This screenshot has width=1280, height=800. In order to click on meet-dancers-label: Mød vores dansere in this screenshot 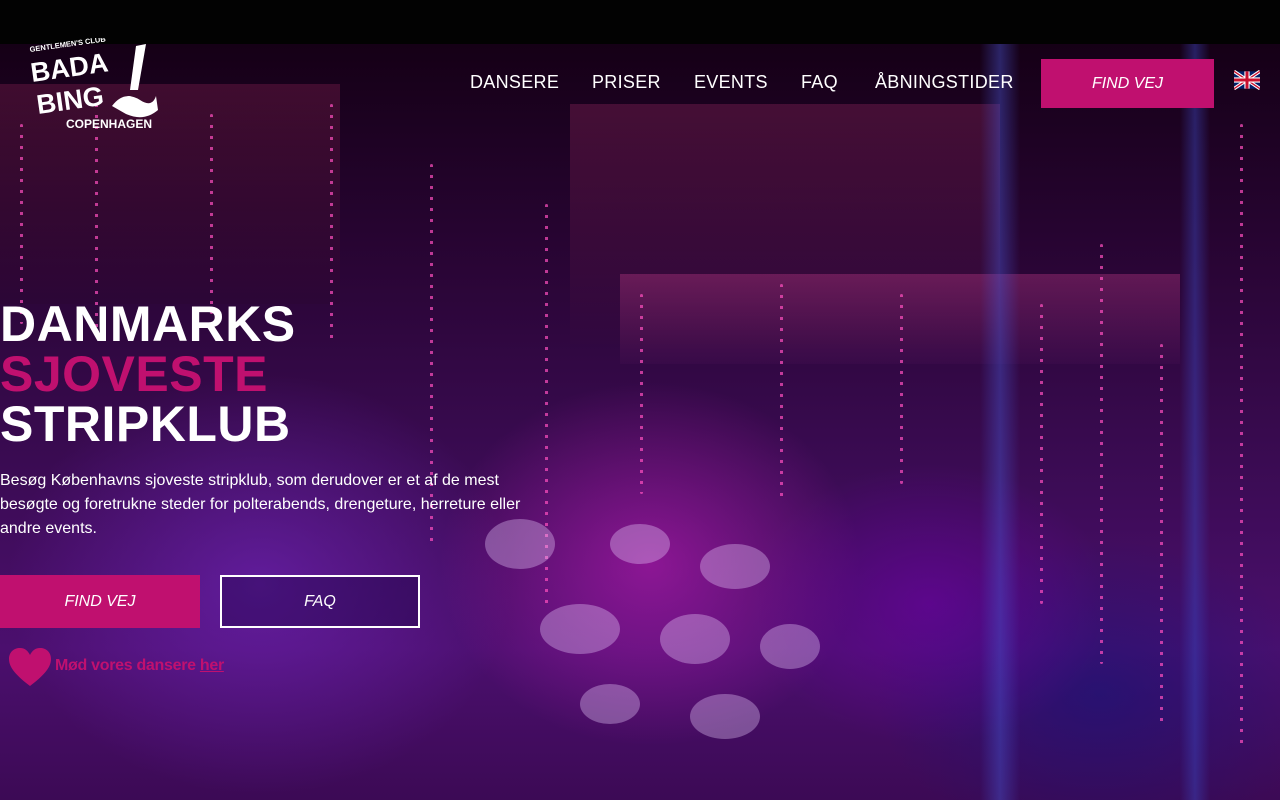, I will do `click(125, 665)`.